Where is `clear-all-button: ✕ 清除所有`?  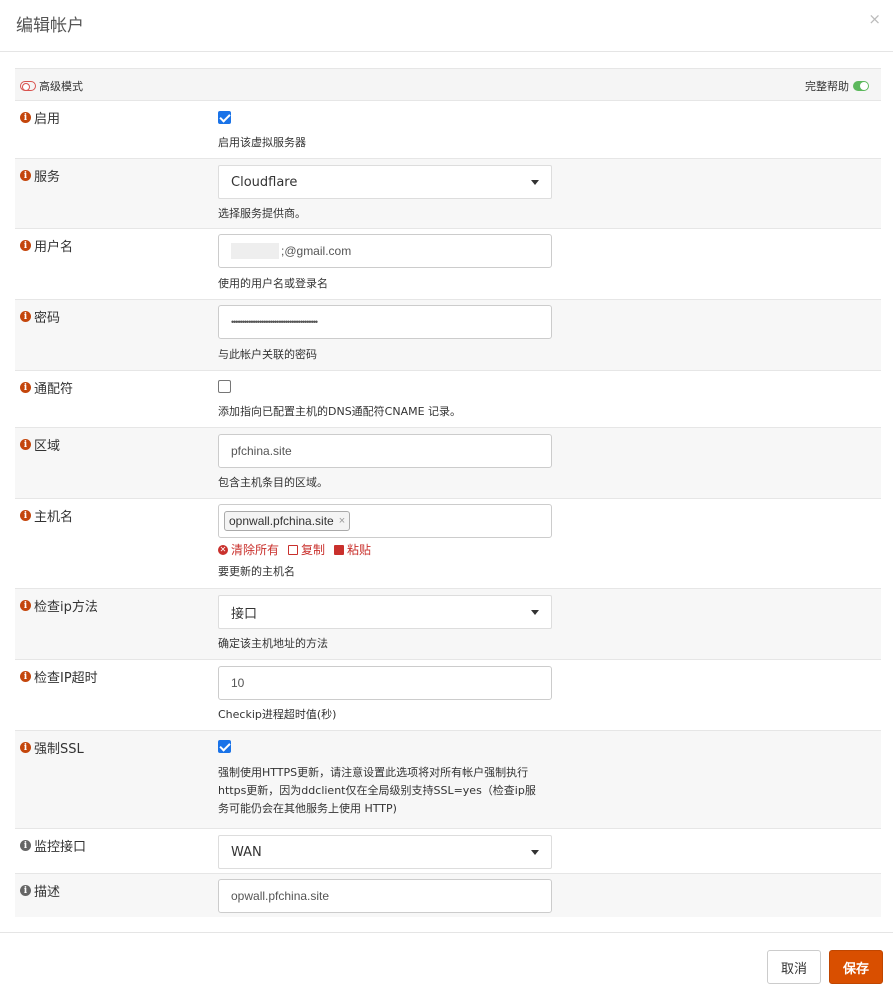 clear-all-button: ✕ 清除所有 is located at coordinates (248, 549).